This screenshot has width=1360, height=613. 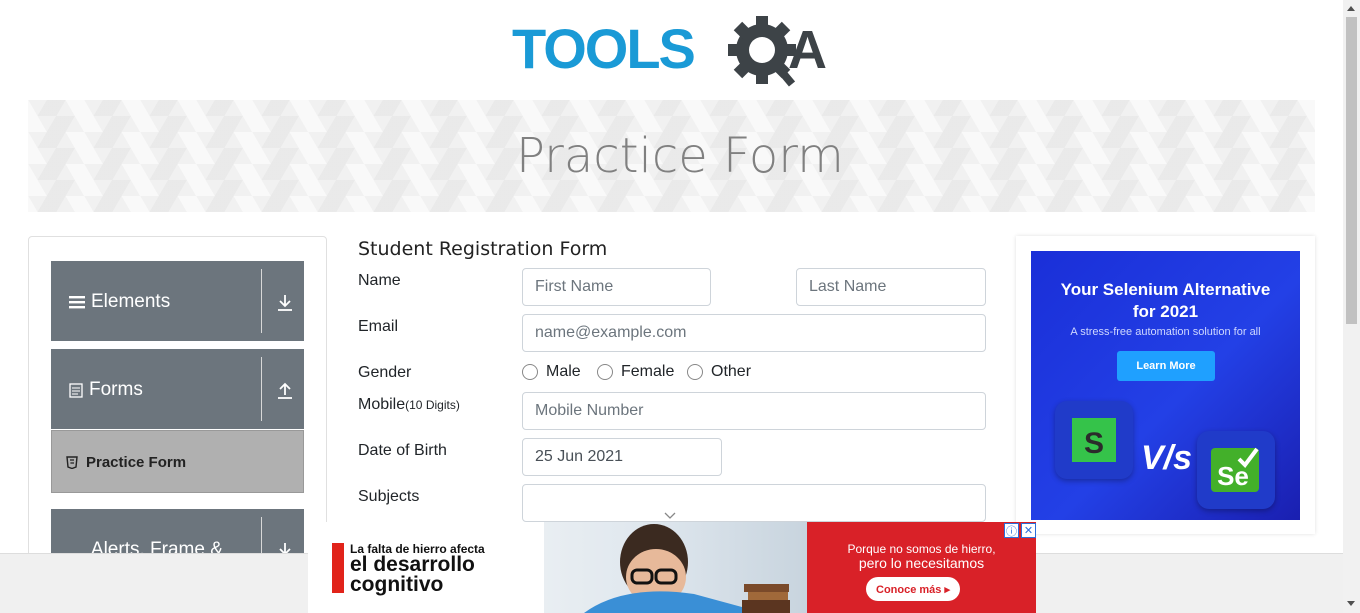 What do you see at coordinates (762, 51) in the screenshot?
I see `gear-magnifier-icon` at bounding box center [762, 51].